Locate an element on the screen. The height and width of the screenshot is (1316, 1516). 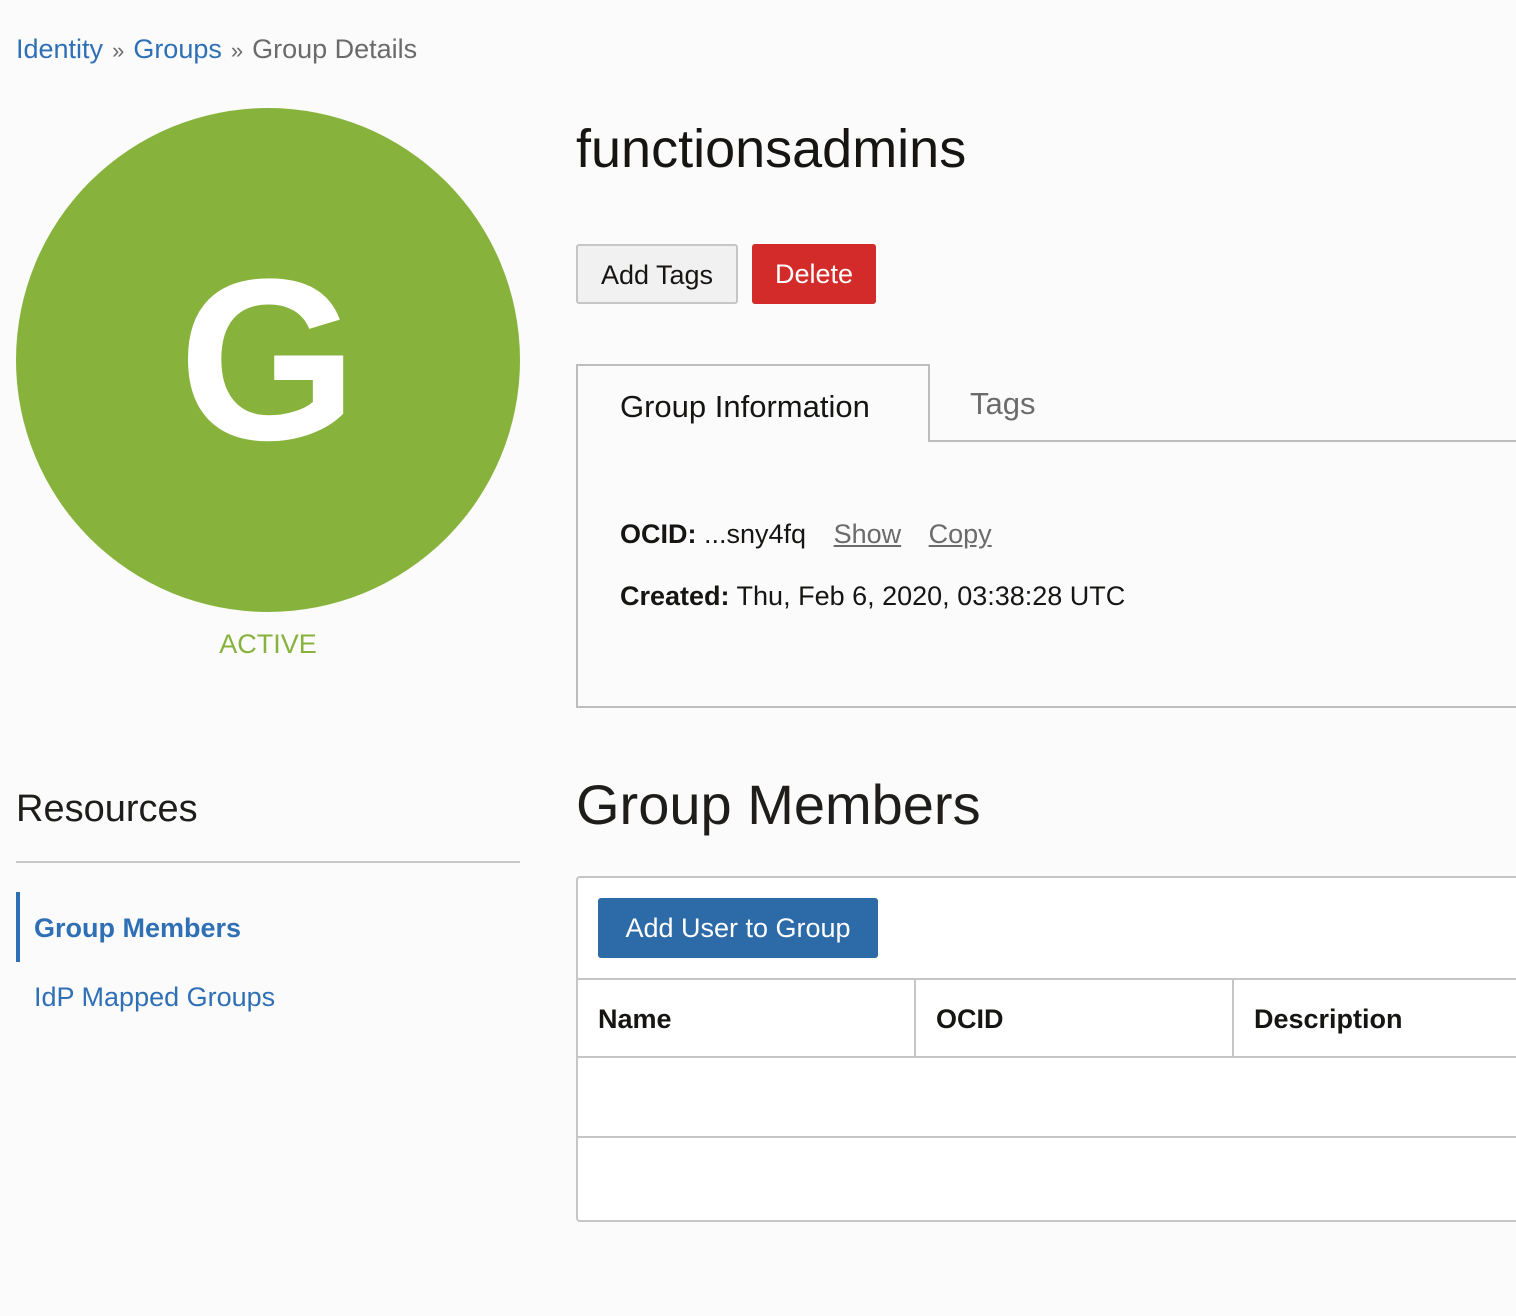
breadcrumb-link-identity: Identity is located at coordinates (59, 49).